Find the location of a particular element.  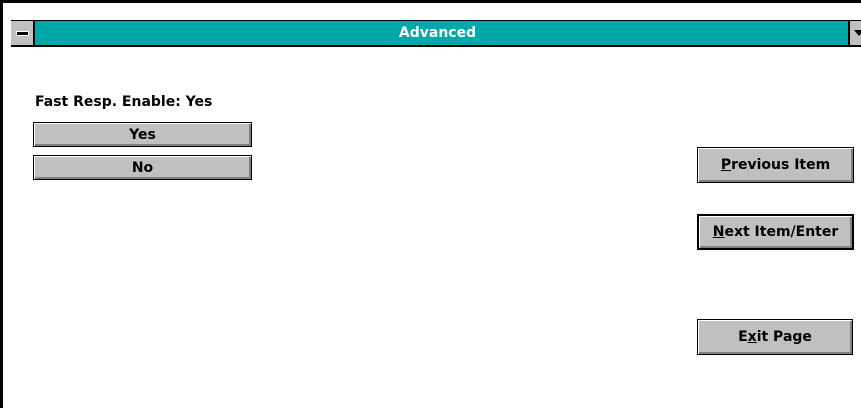

exit-page-label: it Page is located at coordinates (784, 337).